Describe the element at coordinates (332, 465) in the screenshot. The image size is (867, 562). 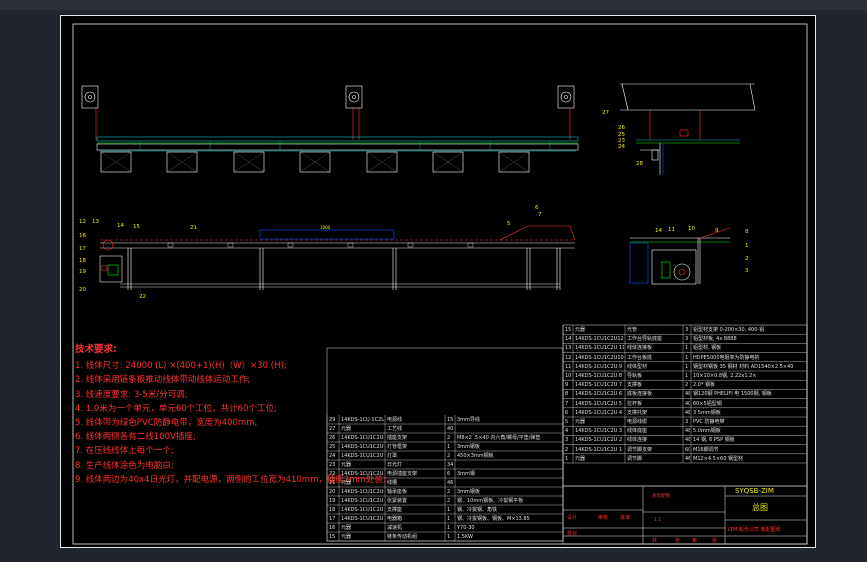
I see `bom-cell: 23` at that location.